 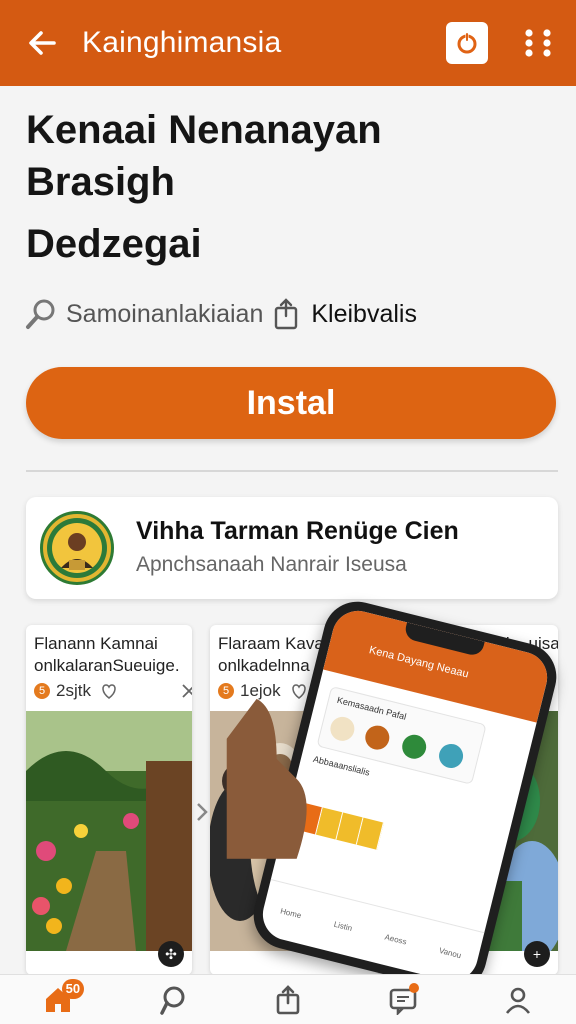 What do you see at coordinates (73, 988) in the screenshot?
I see `home-badge: 50` at bounding box center [73, 988].